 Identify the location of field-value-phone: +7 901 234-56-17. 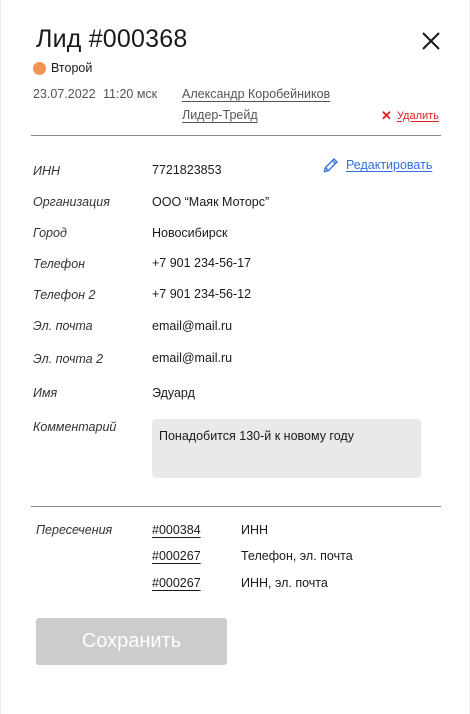
(202, 263).